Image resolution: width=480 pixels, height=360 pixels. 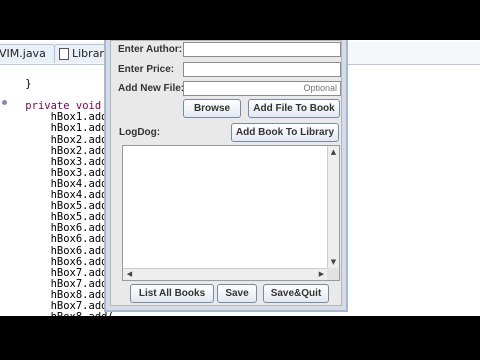 What do you see at coordinates (333, 207) in the screenshot?
I see `log-vertical-scrollbar: ▲ ▼` at bounding box center [333, 207].